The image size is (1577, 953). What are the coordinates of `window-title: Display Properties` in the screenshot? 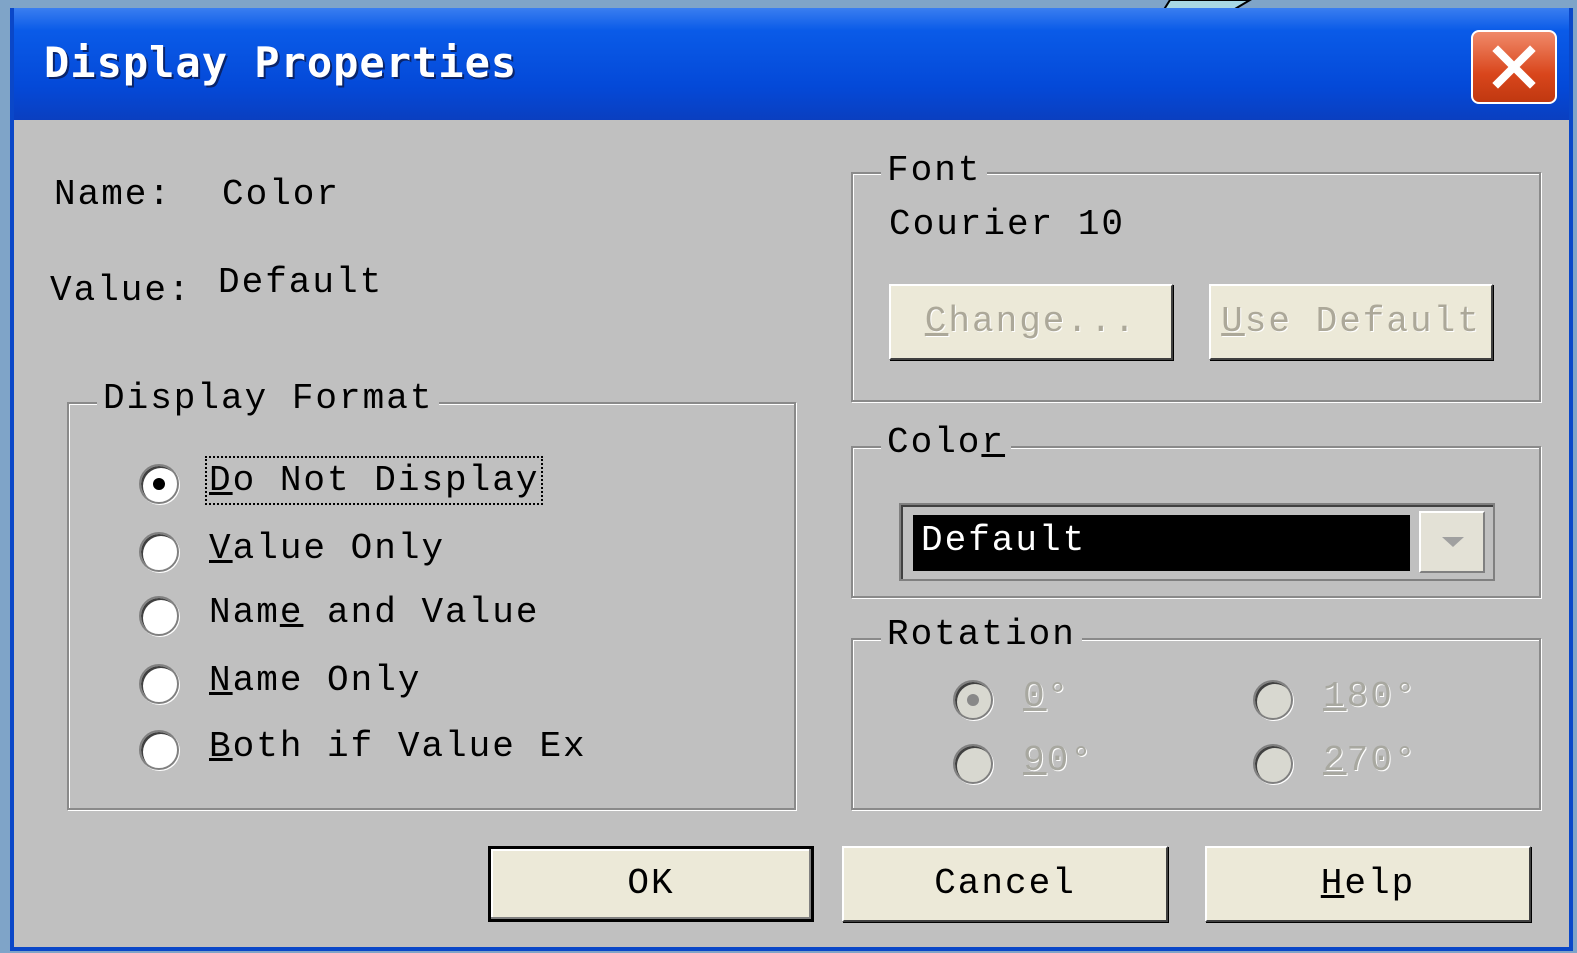 It's located at (281, 62).